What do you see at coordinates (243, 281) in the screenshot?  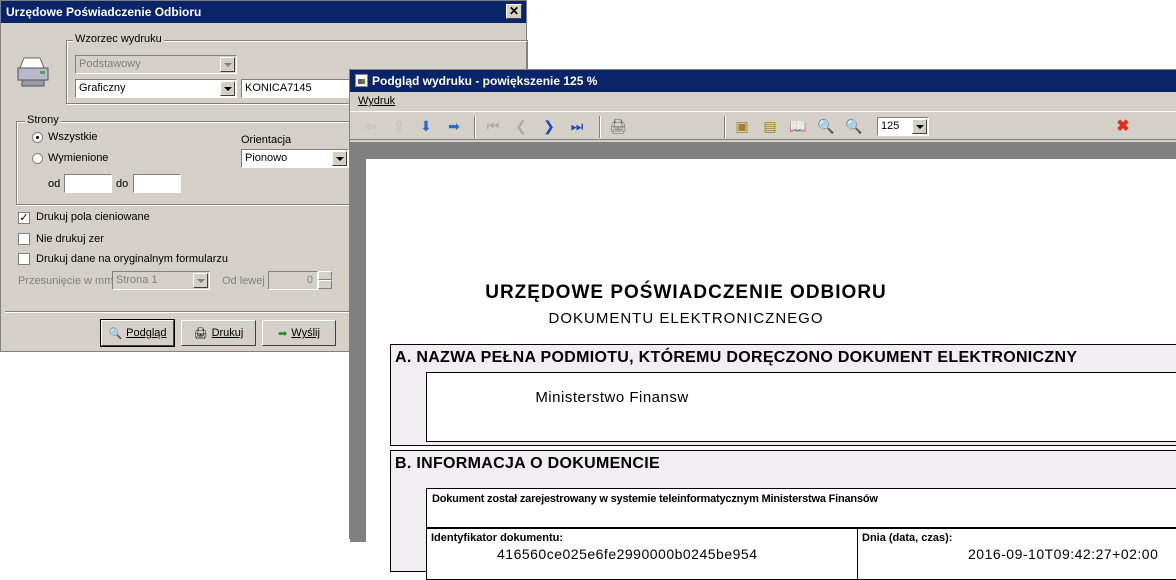 I see `left-offset-label: Od lewej` at bounding box center [243, 281].